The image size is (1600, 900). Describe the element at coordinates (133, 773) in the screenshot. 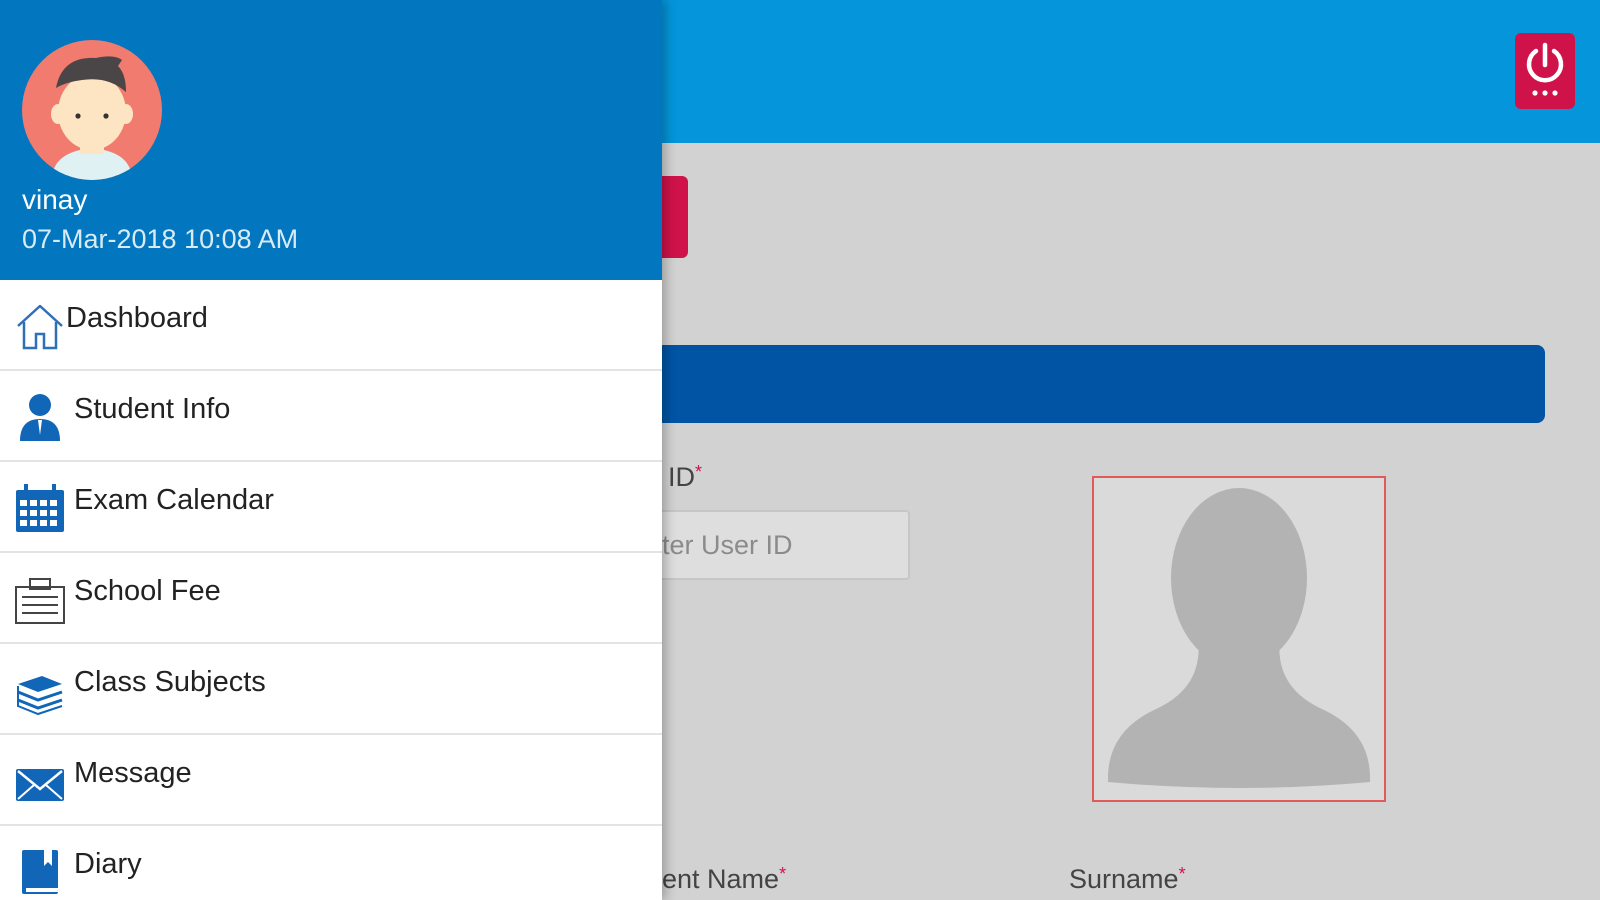

I see `menu-item-label: Message` at that location.